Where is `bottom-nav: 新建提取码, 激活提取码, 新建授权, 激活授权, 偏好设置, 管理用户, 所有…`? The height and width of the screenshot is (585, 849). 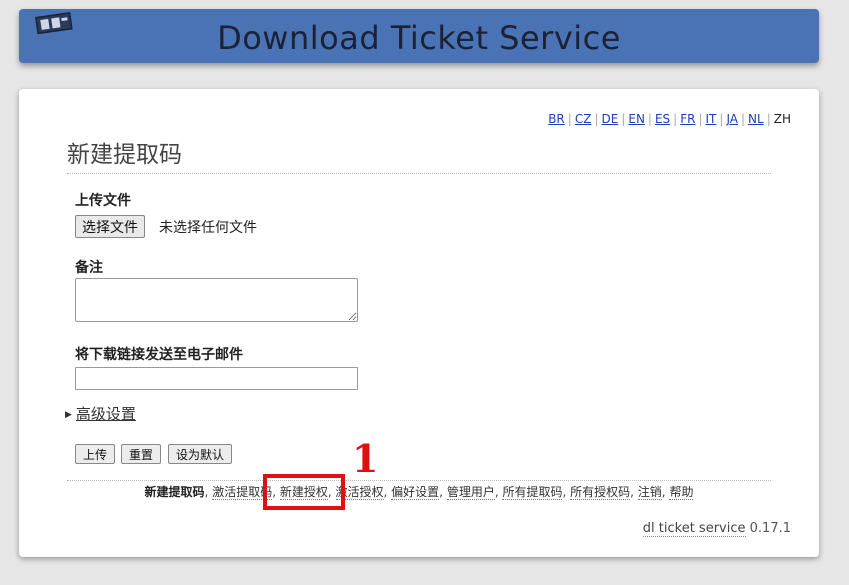 bottom-nav: 新建提取码, 激活提取码, 新建授权, 激活授权, 偏好设置, 管理用户, 所有… is located at coordinates (419, 492).